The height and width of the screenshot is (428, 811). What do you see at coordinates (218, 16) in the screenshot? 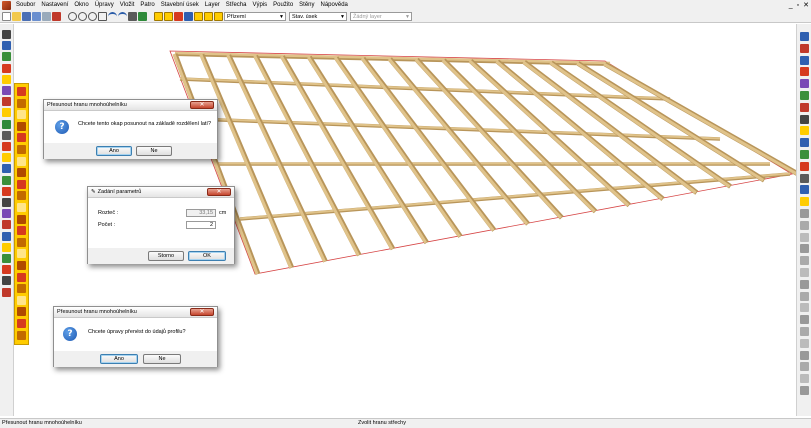
I see `tool-7-icon` at bounding box center [218, 16].